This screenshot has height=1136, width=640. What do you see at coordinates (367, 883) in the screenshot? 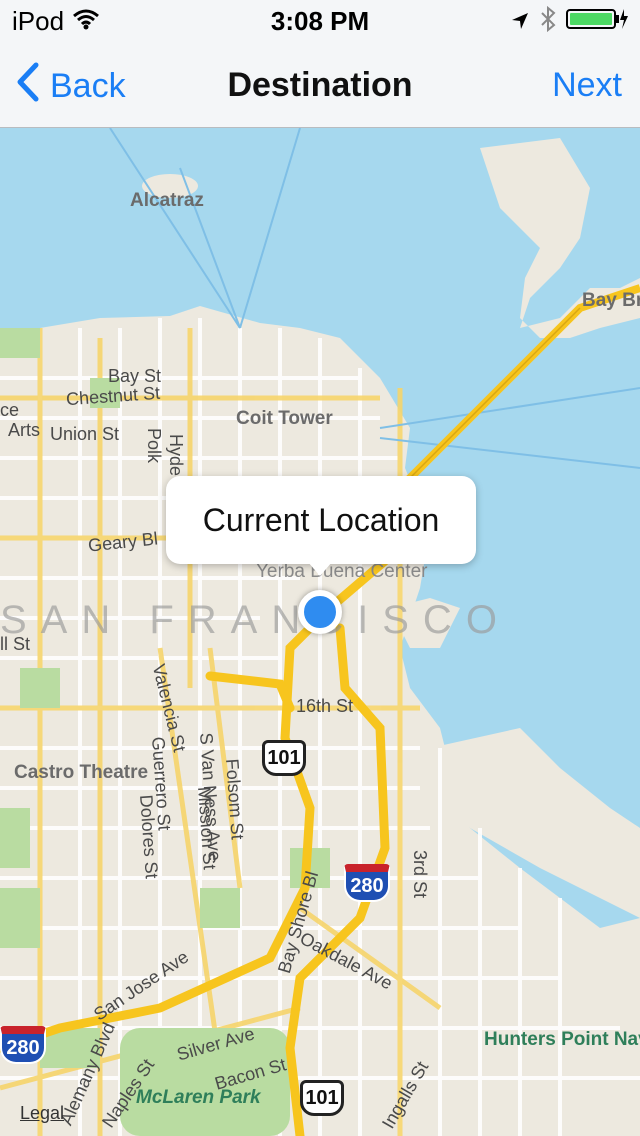
I see `i280-shield: 280` at bounding box center [367, 883].